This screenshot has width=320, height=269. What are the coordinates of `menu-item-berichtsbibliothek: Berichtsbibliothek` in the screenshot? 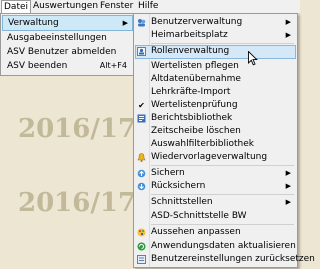 It's located at (215, 118).